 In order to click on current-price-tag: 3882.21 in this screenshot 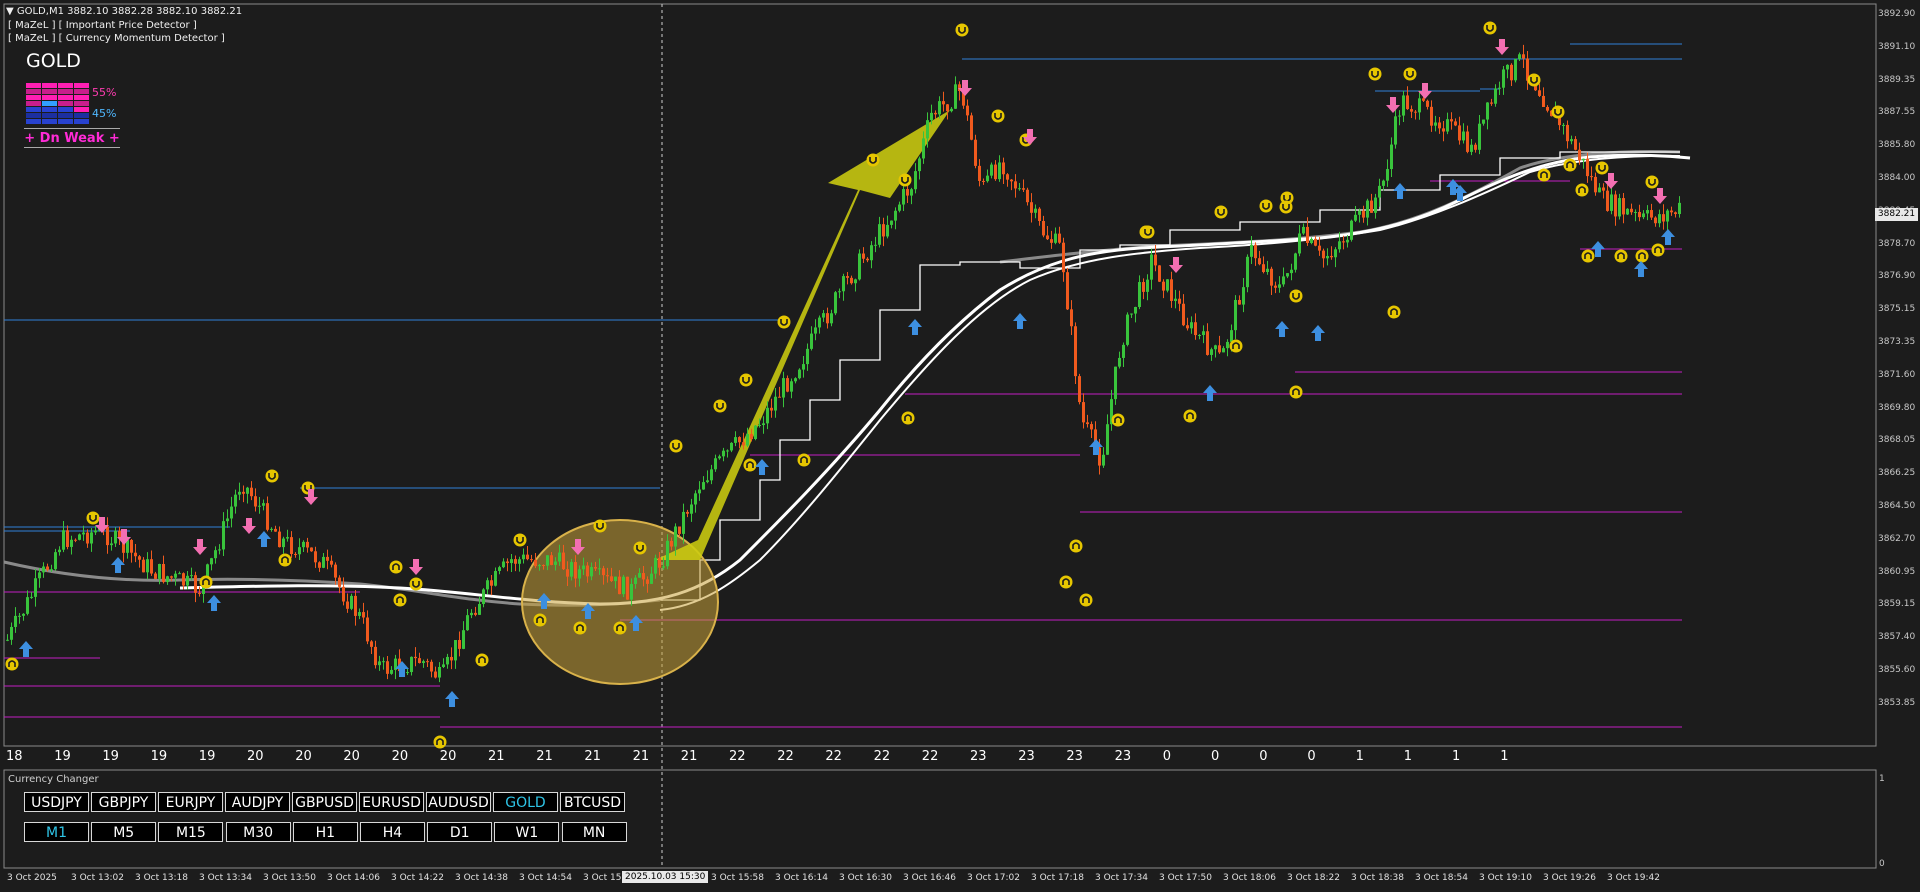, I will do `click(1896, 214)`.